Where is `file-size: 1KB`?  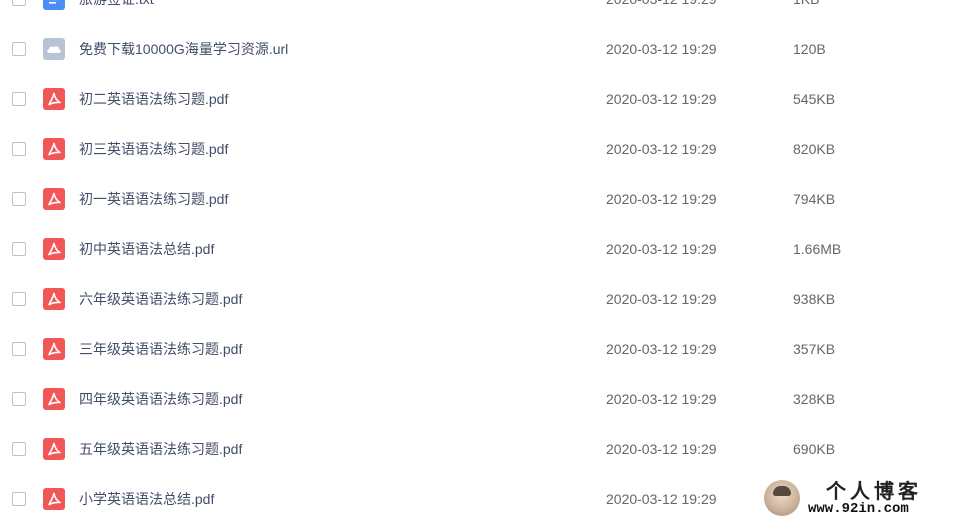 file-size: 1KB is located at coordinates (806, 4).